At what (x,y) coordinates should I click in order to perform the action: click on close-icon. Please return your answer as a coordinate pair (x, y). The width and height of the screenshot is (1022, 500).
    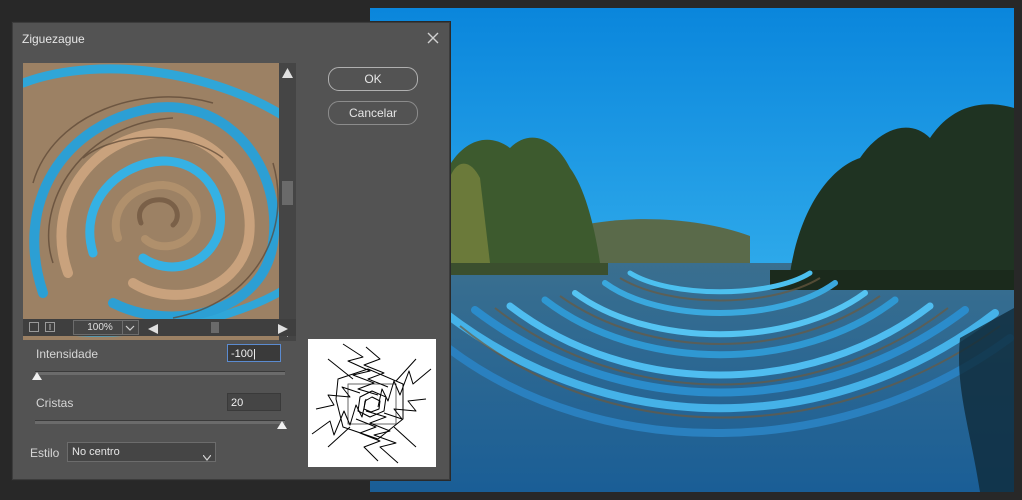
    Looking at the image, I should click on (433, 38).